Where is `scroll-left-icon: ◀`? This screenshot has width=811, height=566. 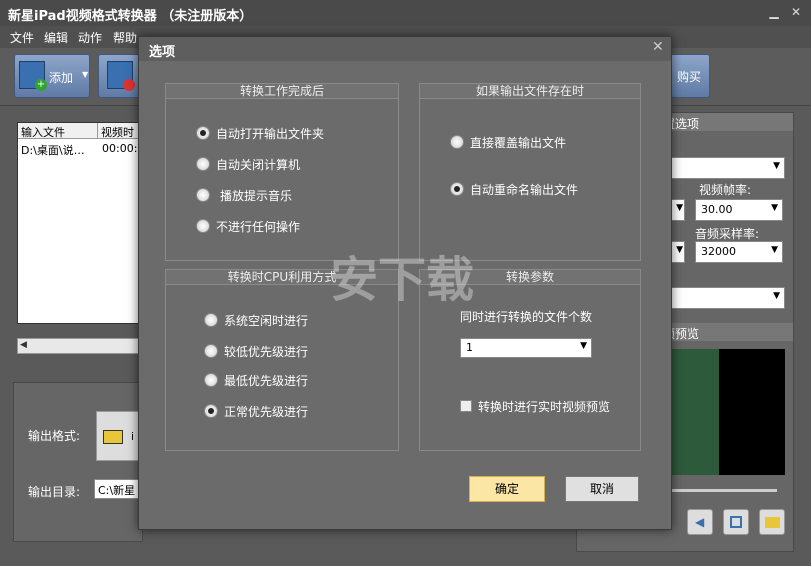
scroll-left-icon: ◀ is located at coordinates (23, 345).